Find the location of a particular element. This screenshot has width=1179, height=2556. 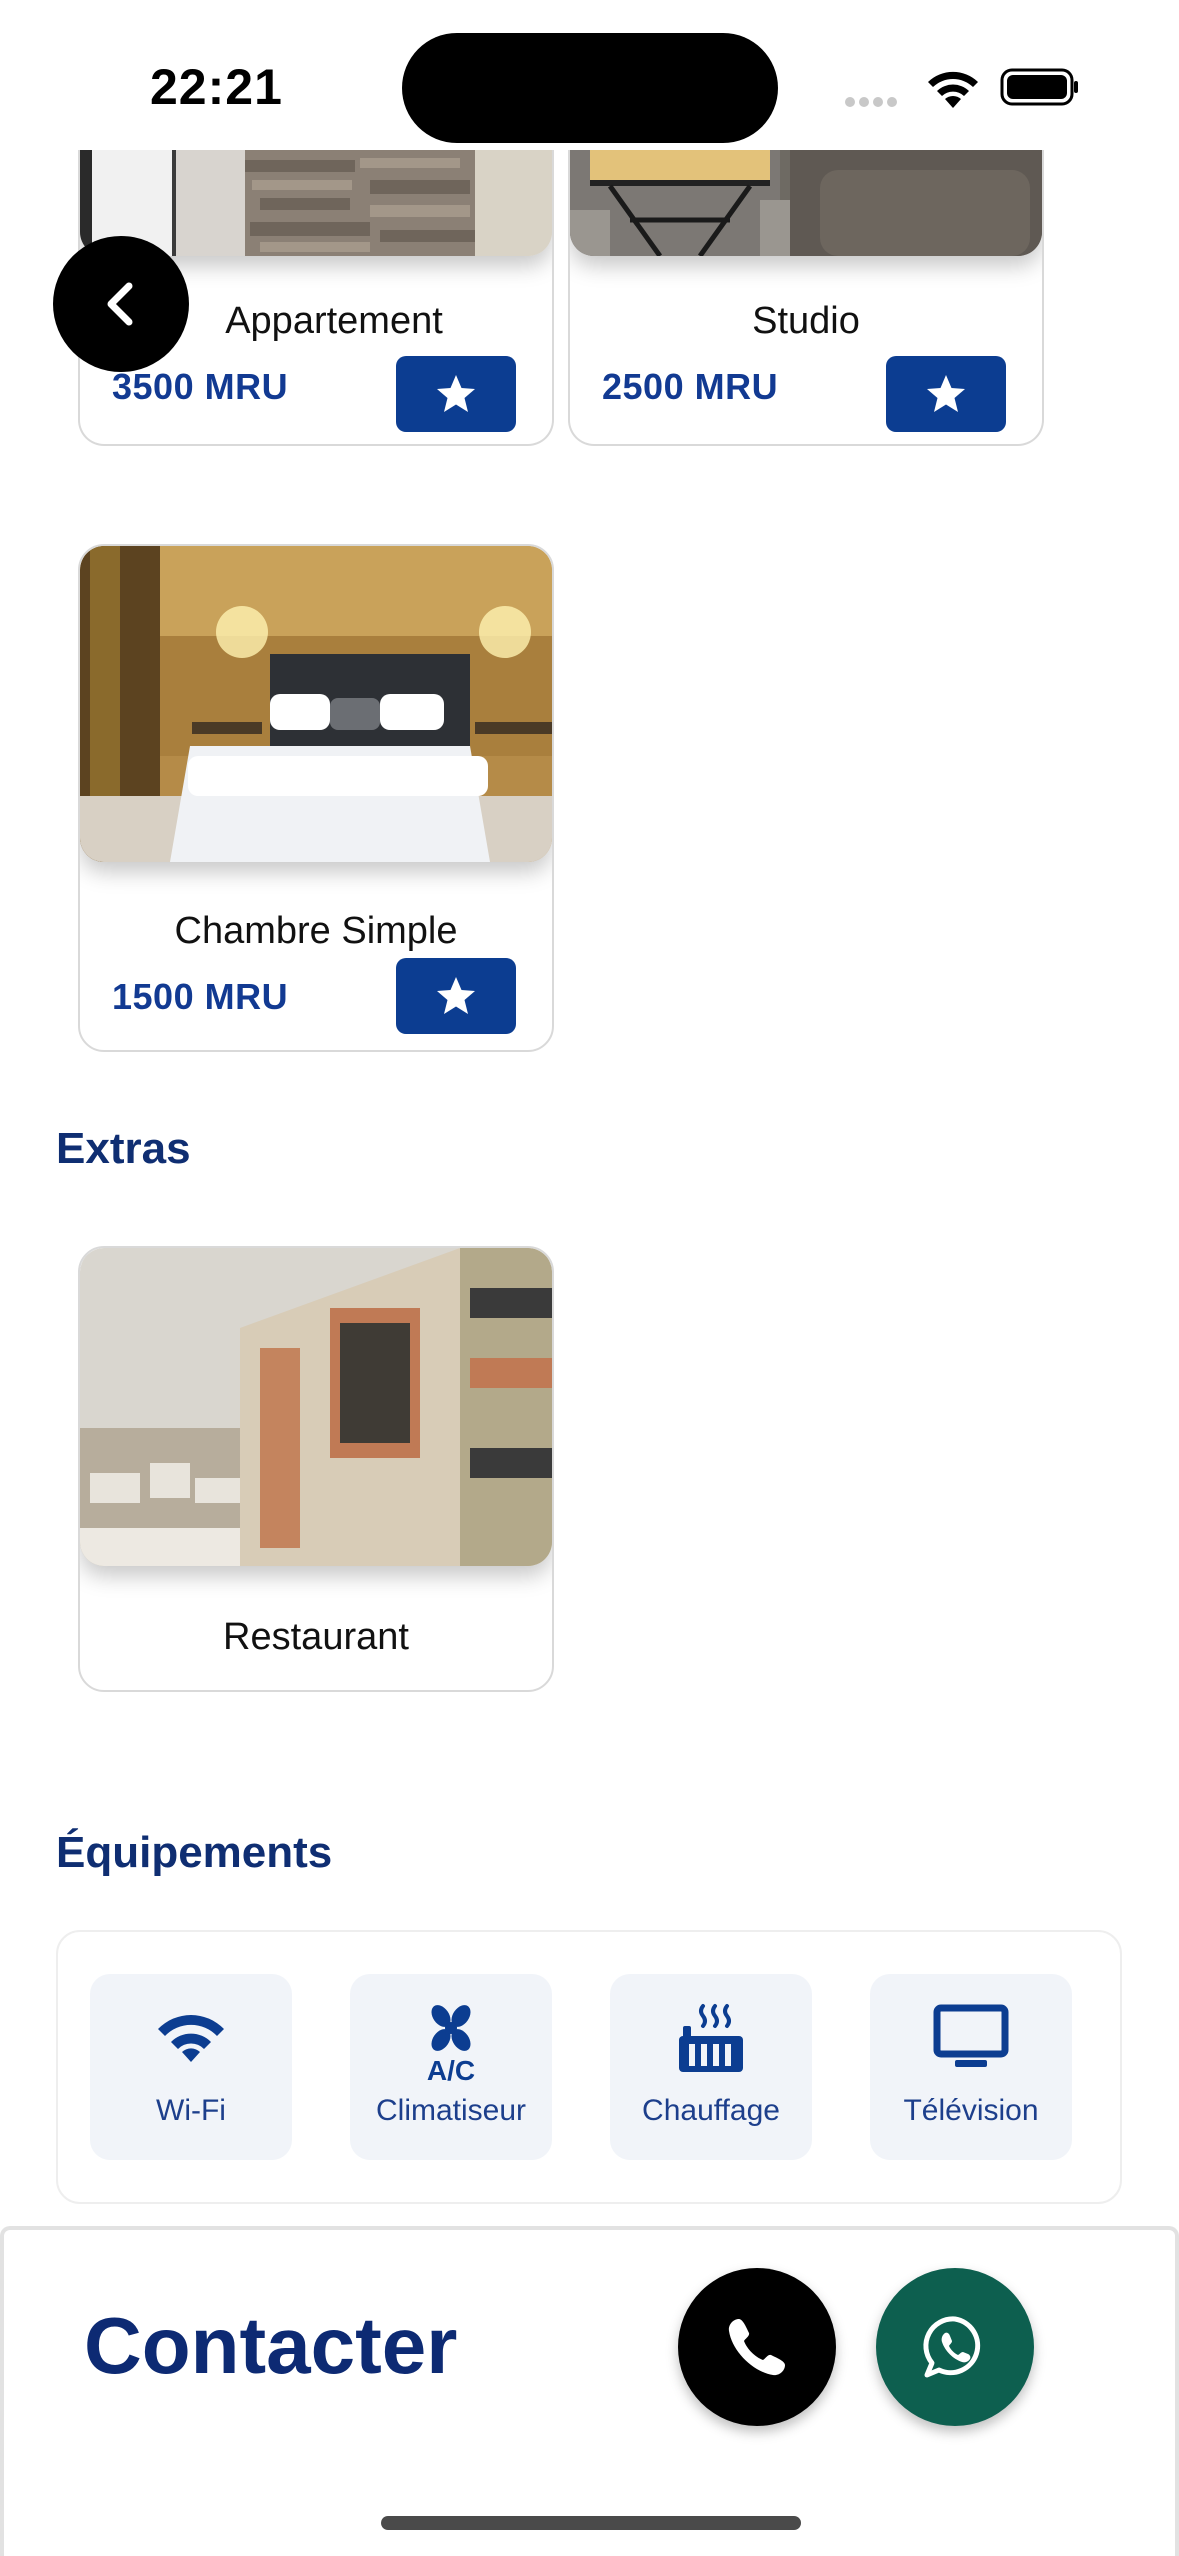

equipment-item-wifi: Wi-Fi is located at coordinates (191, 2067).